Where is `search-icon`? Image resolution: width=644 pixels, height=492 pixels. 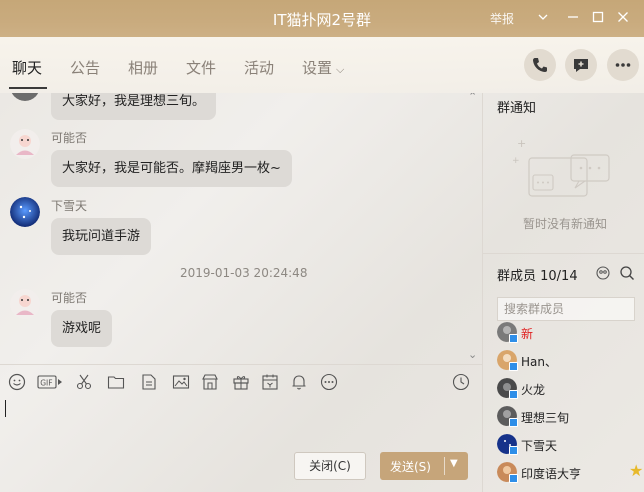 search-icon is located at coordinates (627, 273).